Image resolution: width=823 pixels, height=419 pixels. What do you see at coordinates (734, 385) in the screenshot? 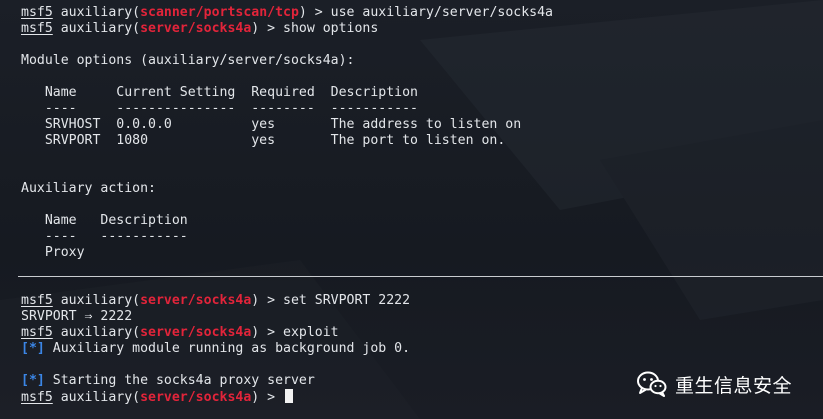
I see `watermark-text: 重生信息安全` at bounding box center [734, 385].